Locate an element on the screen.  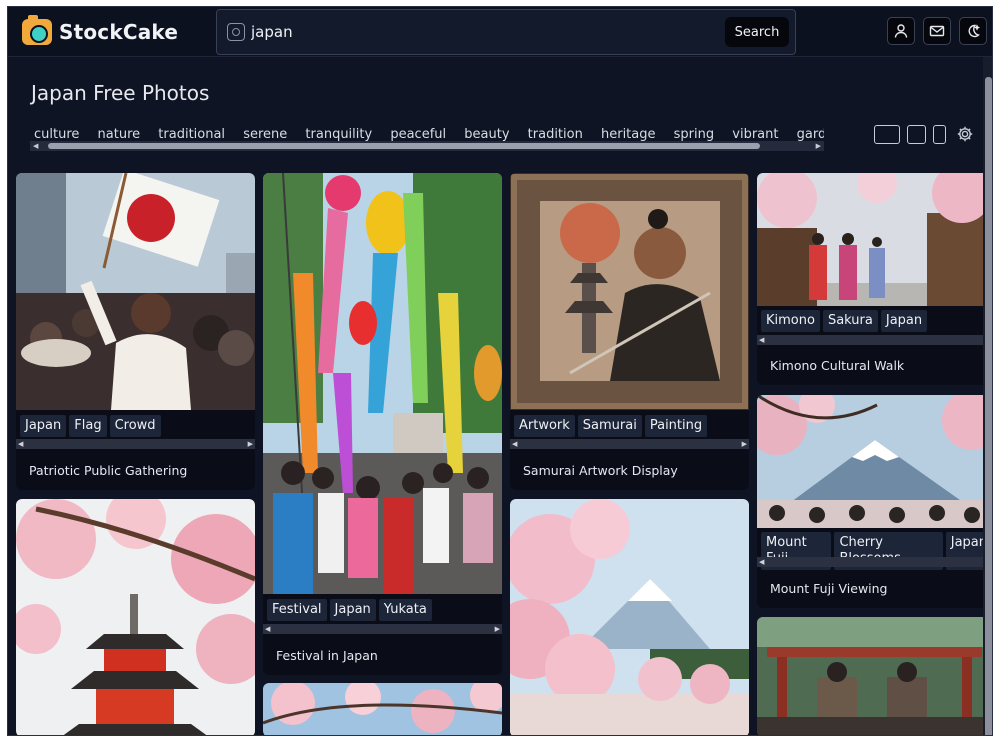
photo-mount-fuji is located at coordinates (874, 461).